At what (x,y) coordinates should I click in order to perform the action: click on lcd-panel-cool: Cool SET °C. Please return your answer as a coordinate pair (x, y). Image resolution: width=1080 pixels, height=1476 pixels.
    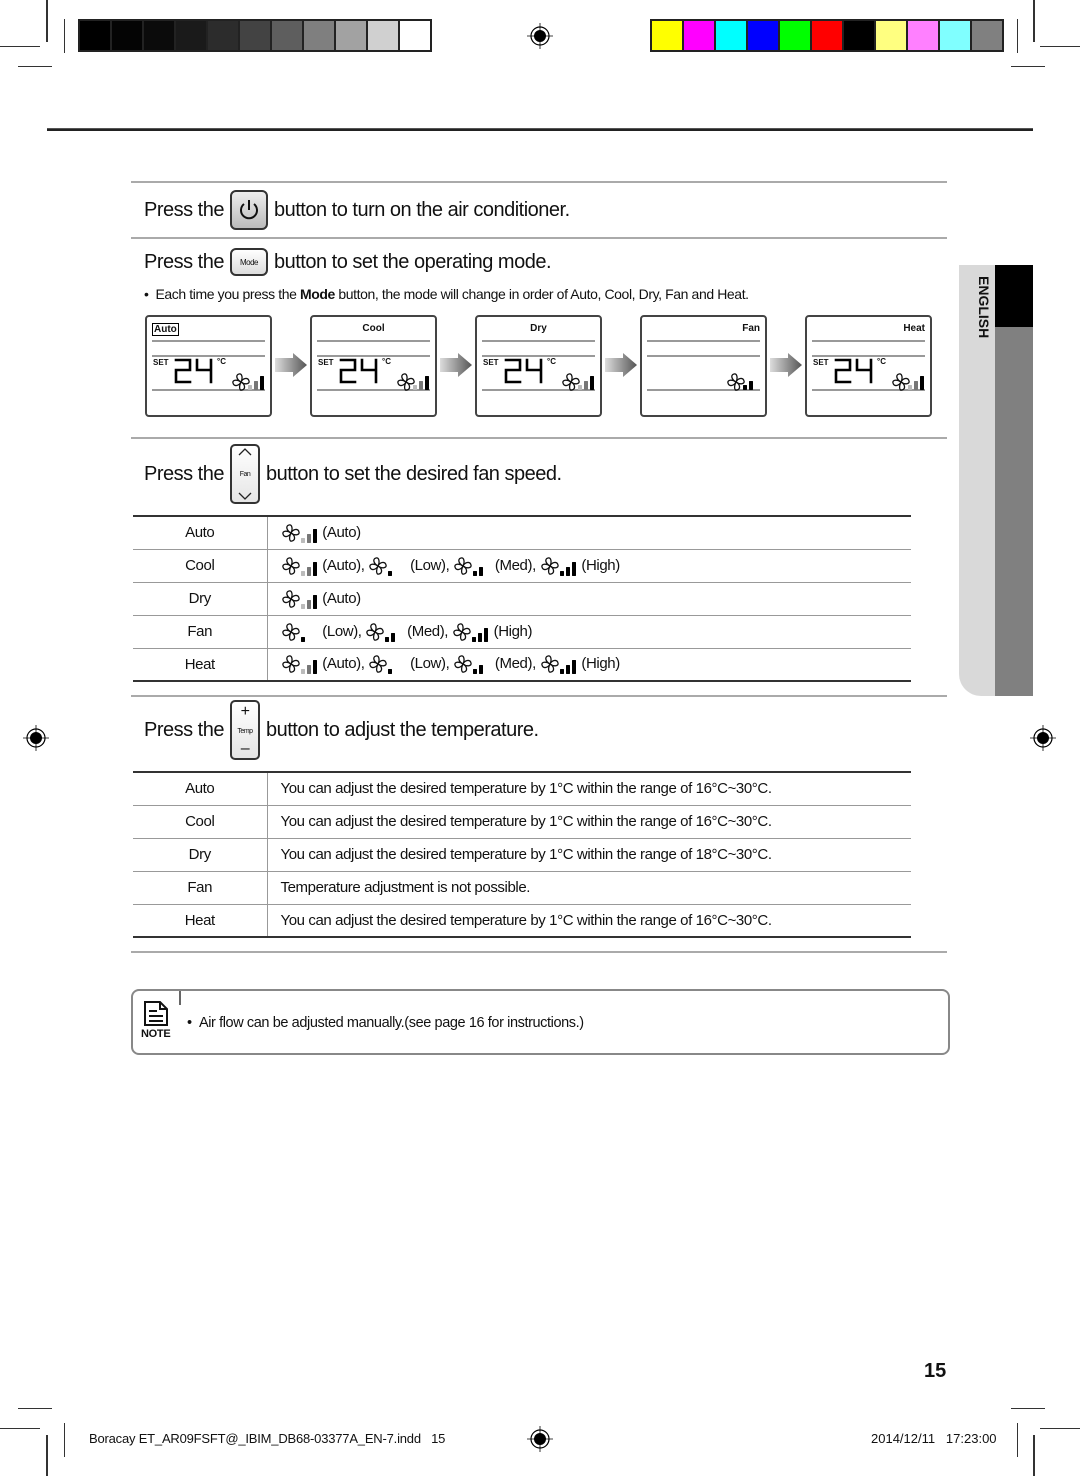
    Looking at the image, I should click on (373, 366).